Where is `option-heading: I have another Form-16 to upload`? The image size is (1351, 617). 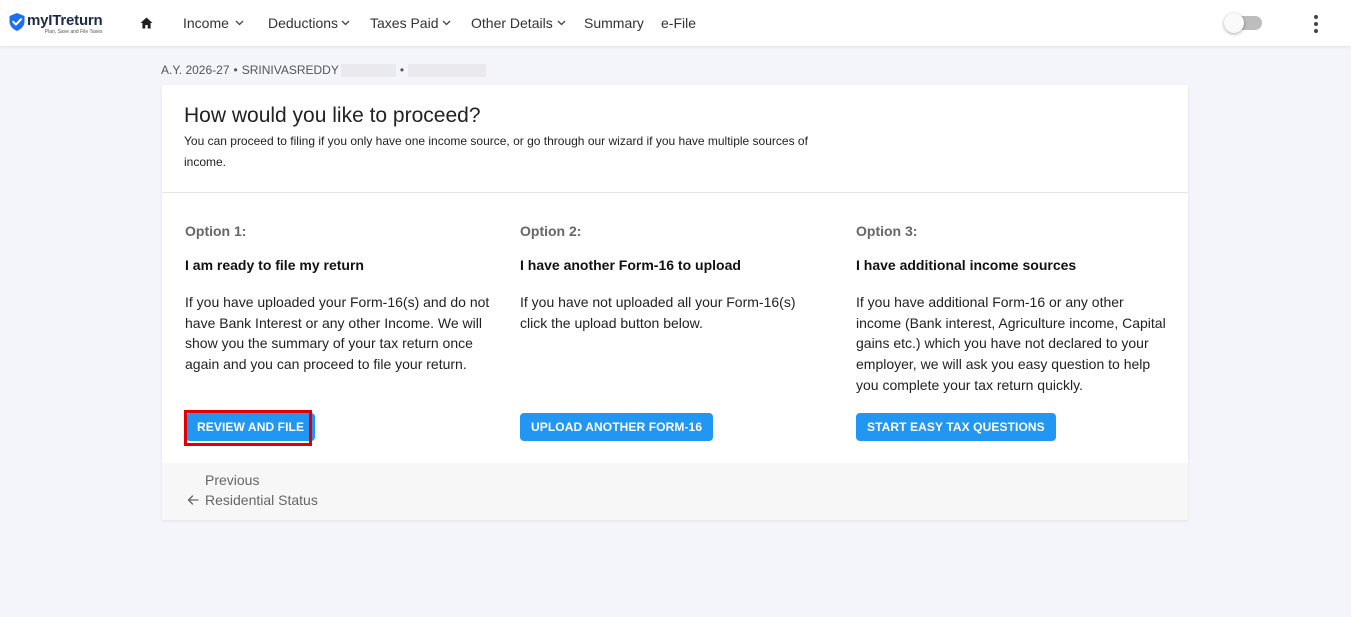
option-heading: I have another Form-16 to upload is located at coordinates (630, 265).